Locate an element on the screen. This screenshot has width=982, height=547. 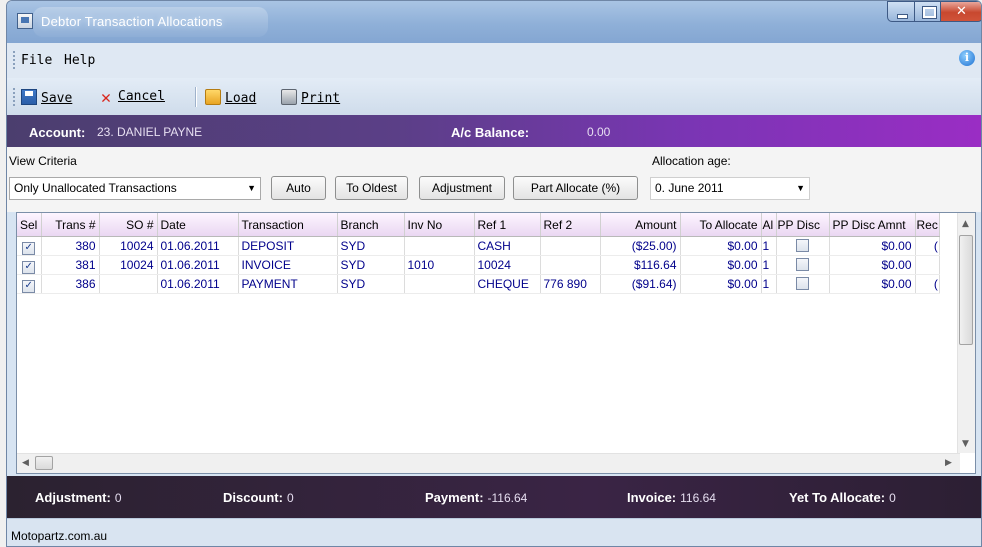
scroll-left-icon: ◀ is located at coordinates (25, 463).